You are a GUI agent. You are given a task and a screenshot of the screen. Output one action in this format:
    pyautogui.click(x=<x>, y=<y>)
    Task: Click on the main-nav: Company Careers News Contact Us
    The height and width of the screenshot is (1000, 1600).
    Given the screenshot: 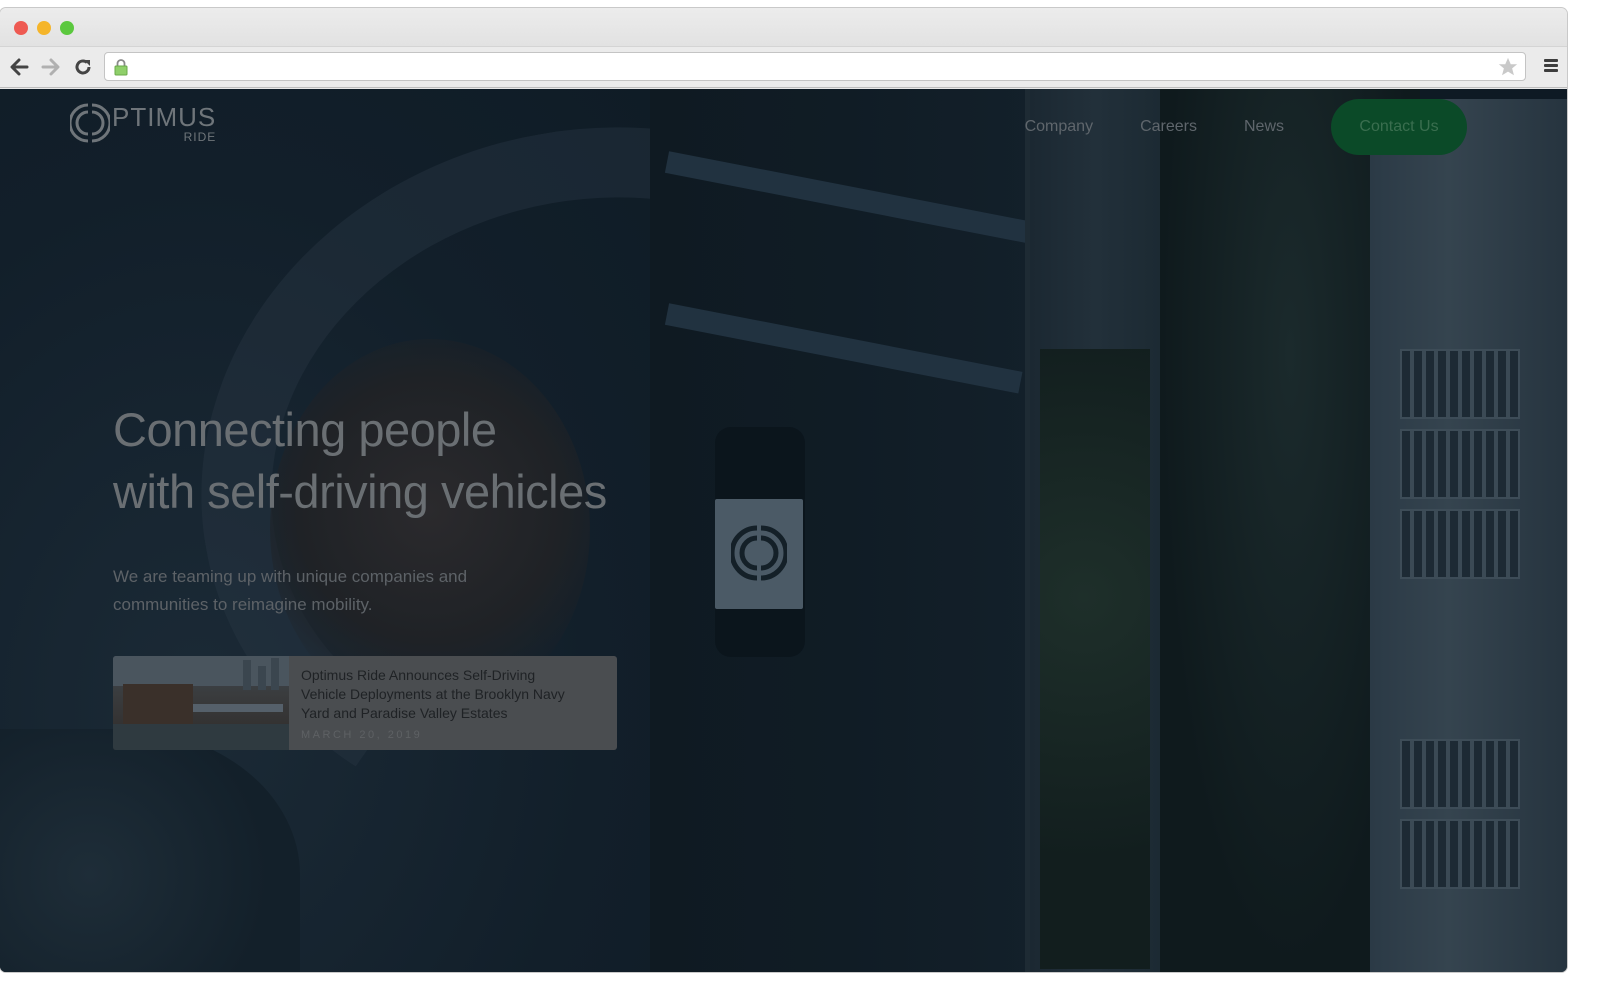 What is the action you would take?
    pyautogui.click(x=1296, y=127)
    